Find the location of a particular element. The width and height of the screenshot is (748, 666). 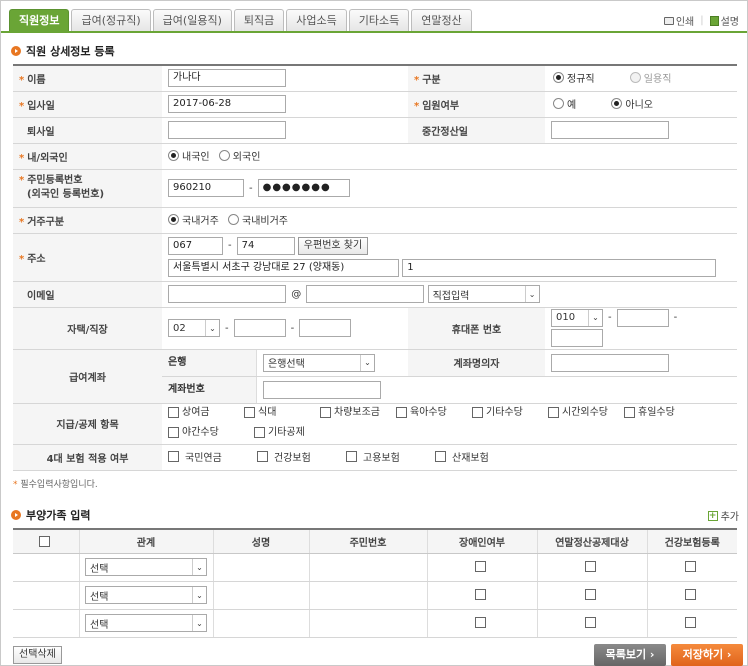

pay-item-checkbox: 식대 is located at coordinates (279, 412).